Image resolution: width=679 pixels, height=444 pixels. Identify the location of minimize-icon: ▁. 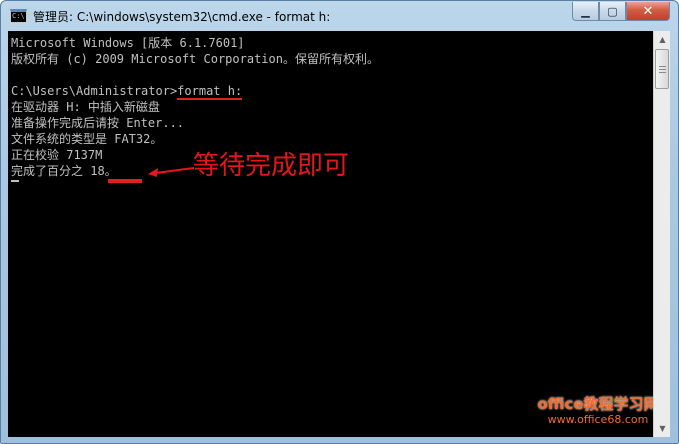
(585, 11).